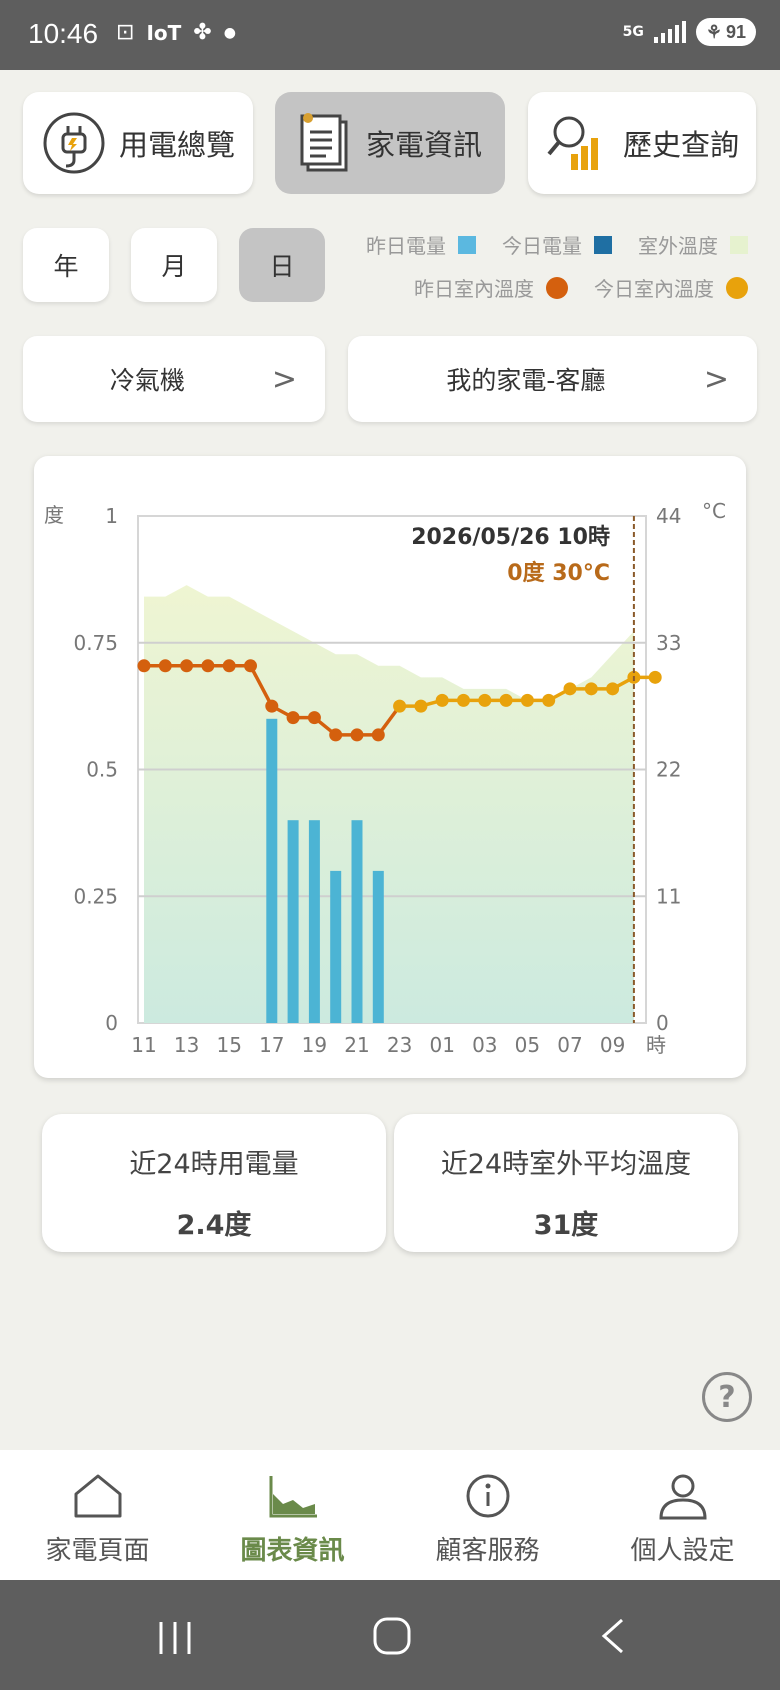 This screenshot has height=1690, width=780. Describe the element at coordinates (727, 1397) in the screenshot. I see `help-button: ?` at that location.